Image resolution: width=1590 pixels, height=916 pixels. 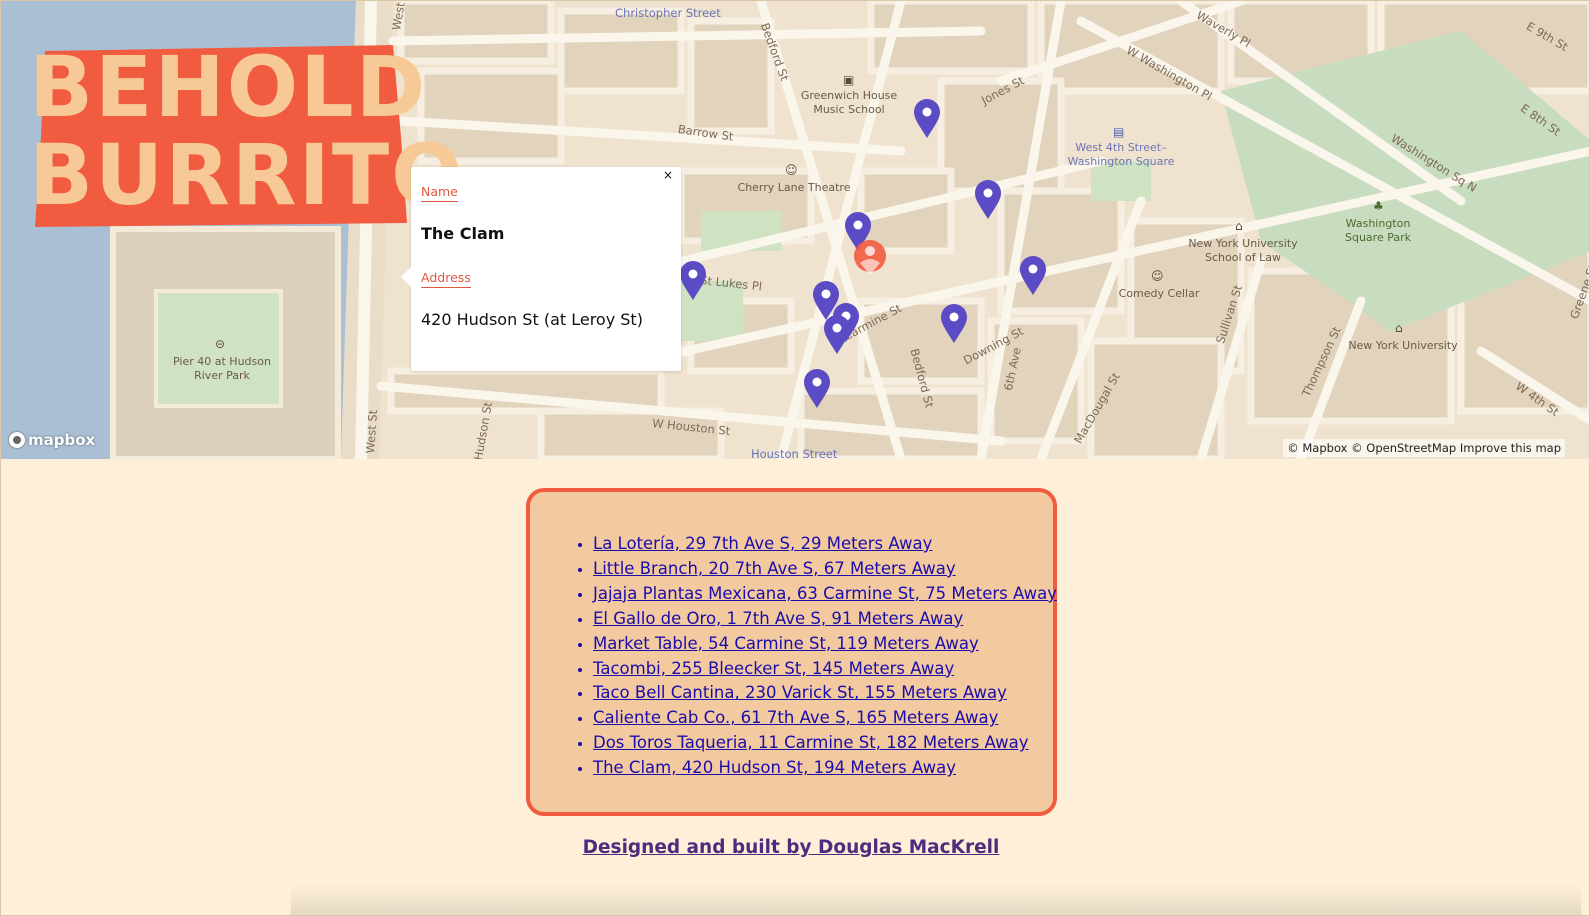 I want to click on behold-burrito-logo: BEHOLD BURRITO, so click(x=247, y=132).